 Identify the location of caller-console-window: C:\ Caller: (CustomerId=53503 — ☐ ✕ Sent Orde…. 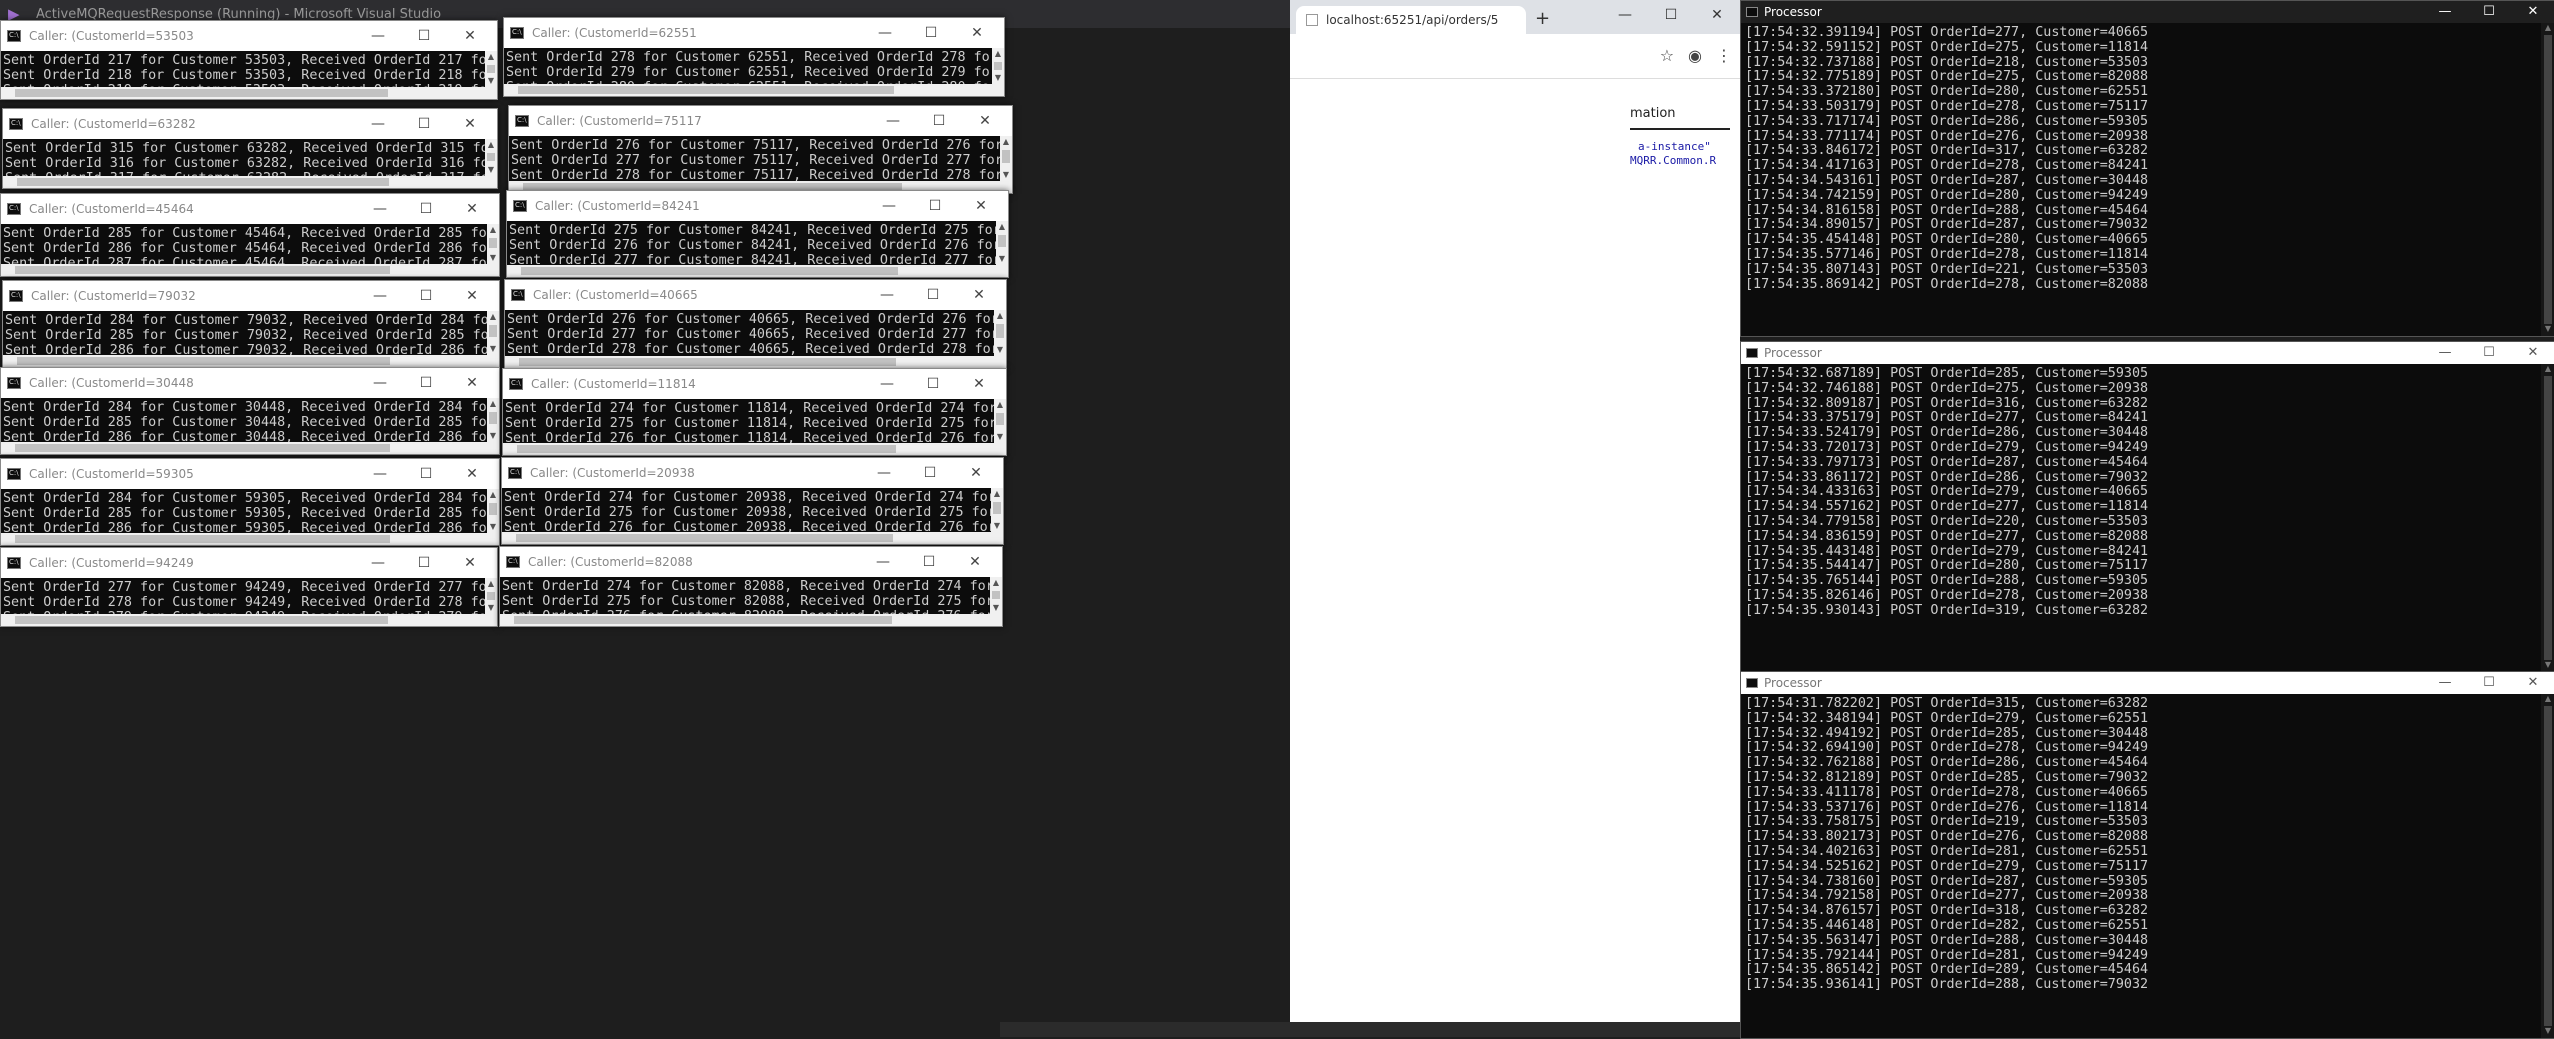
(249, 60).